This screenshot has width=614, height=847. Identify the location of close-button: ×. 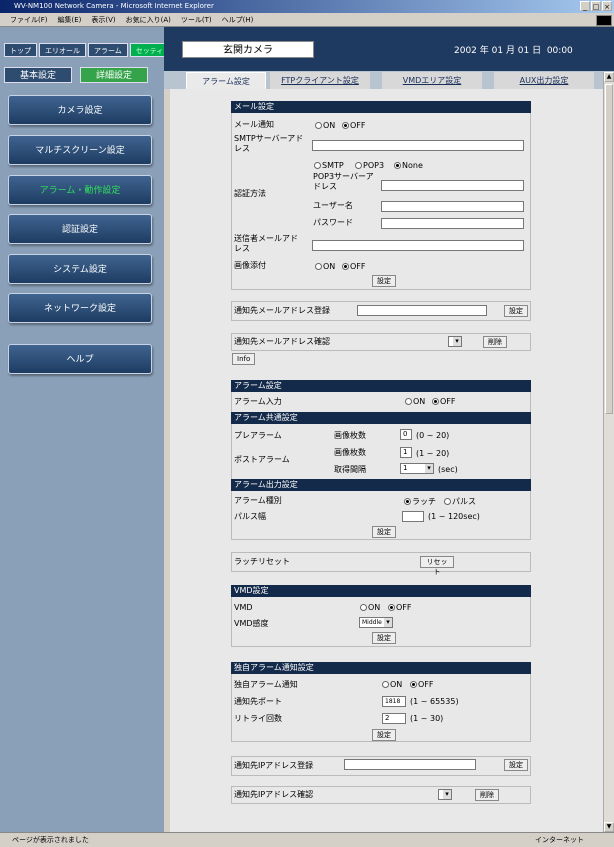
(607, 6).